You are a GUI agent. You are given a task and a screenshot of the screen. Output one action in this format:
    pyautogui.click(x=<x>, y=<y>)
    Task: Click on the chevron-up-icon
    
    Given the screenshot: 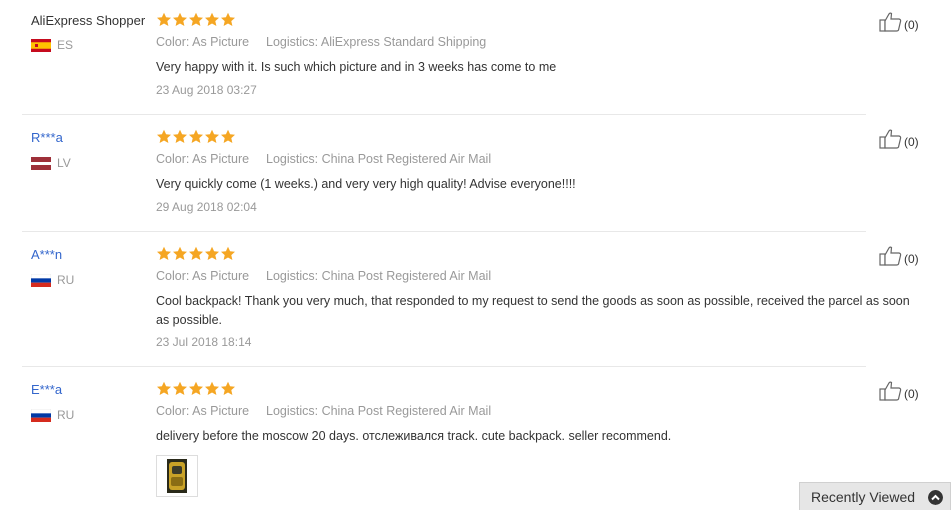 What is the action you would take?
    pyautogui.click(x=935, y=497)
    